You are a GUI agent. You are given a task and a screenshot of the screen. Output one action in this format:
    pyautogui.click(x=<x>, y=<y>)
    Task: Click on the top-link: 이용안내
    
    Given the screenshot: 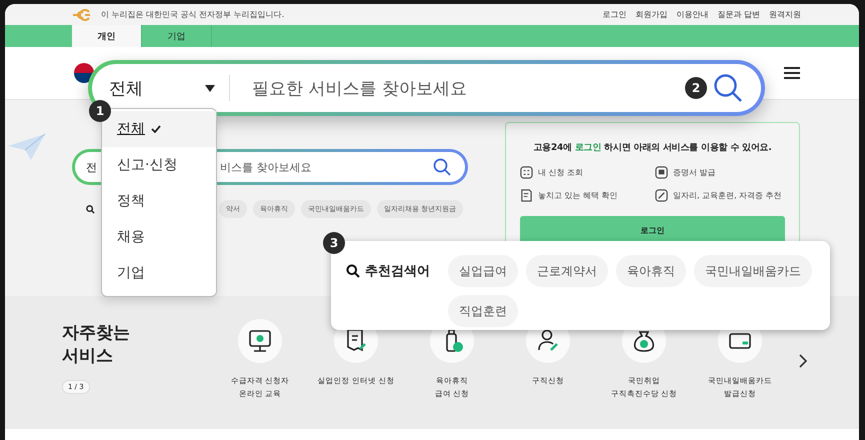 What is the action you would take?
    pyautogui.click(x=692, y=14)
    